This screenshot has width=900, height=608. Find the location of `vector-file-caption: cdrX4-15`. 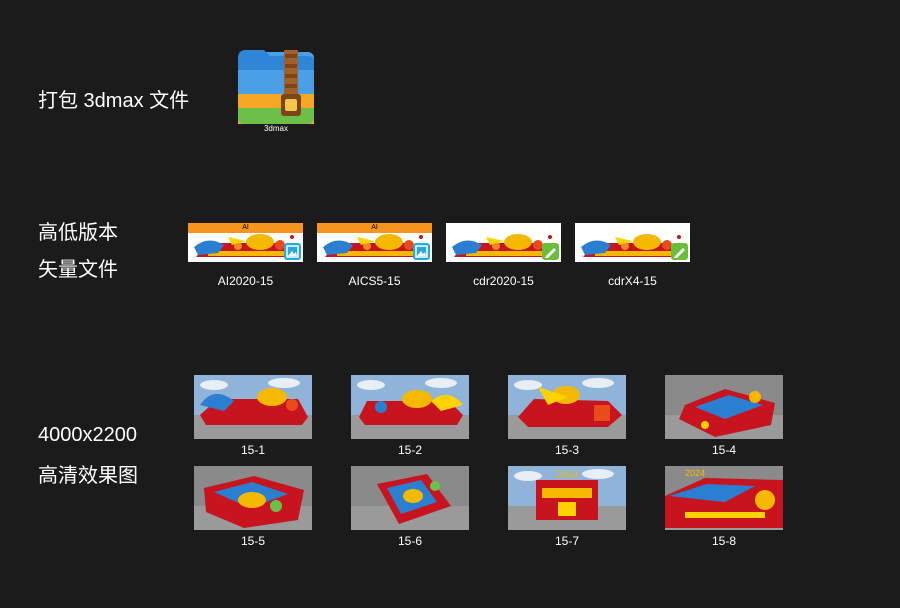

vector-file-caption: cdrX4-15 is located at coordinates (632, 281).